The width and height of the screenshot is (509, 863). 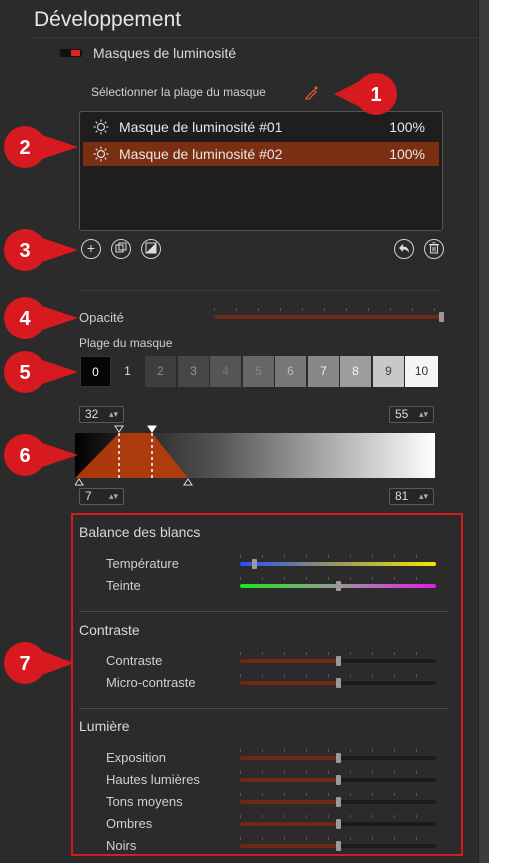 I want to click on callout-number: 7, so click(x=24, y=664).